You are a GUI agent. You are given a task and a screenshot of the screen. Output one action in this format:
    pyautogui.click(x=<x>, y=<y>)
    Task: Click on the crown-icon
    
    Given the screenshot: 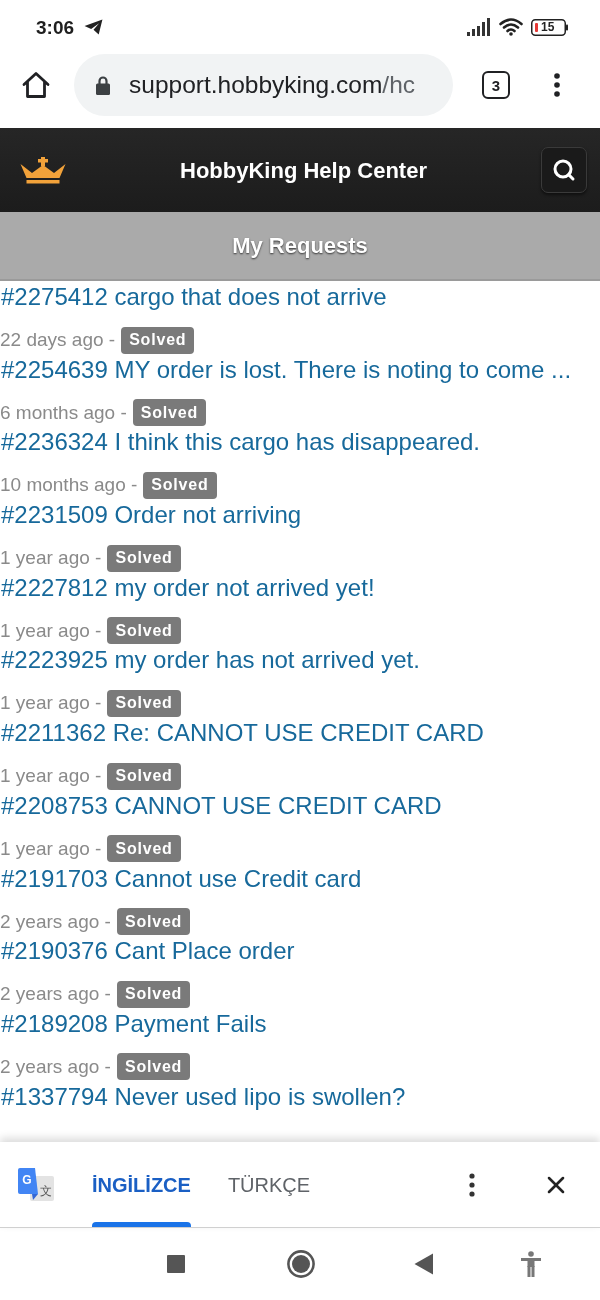 What is the action you would take?
    pyautogui.click(x=43, y=170)
    